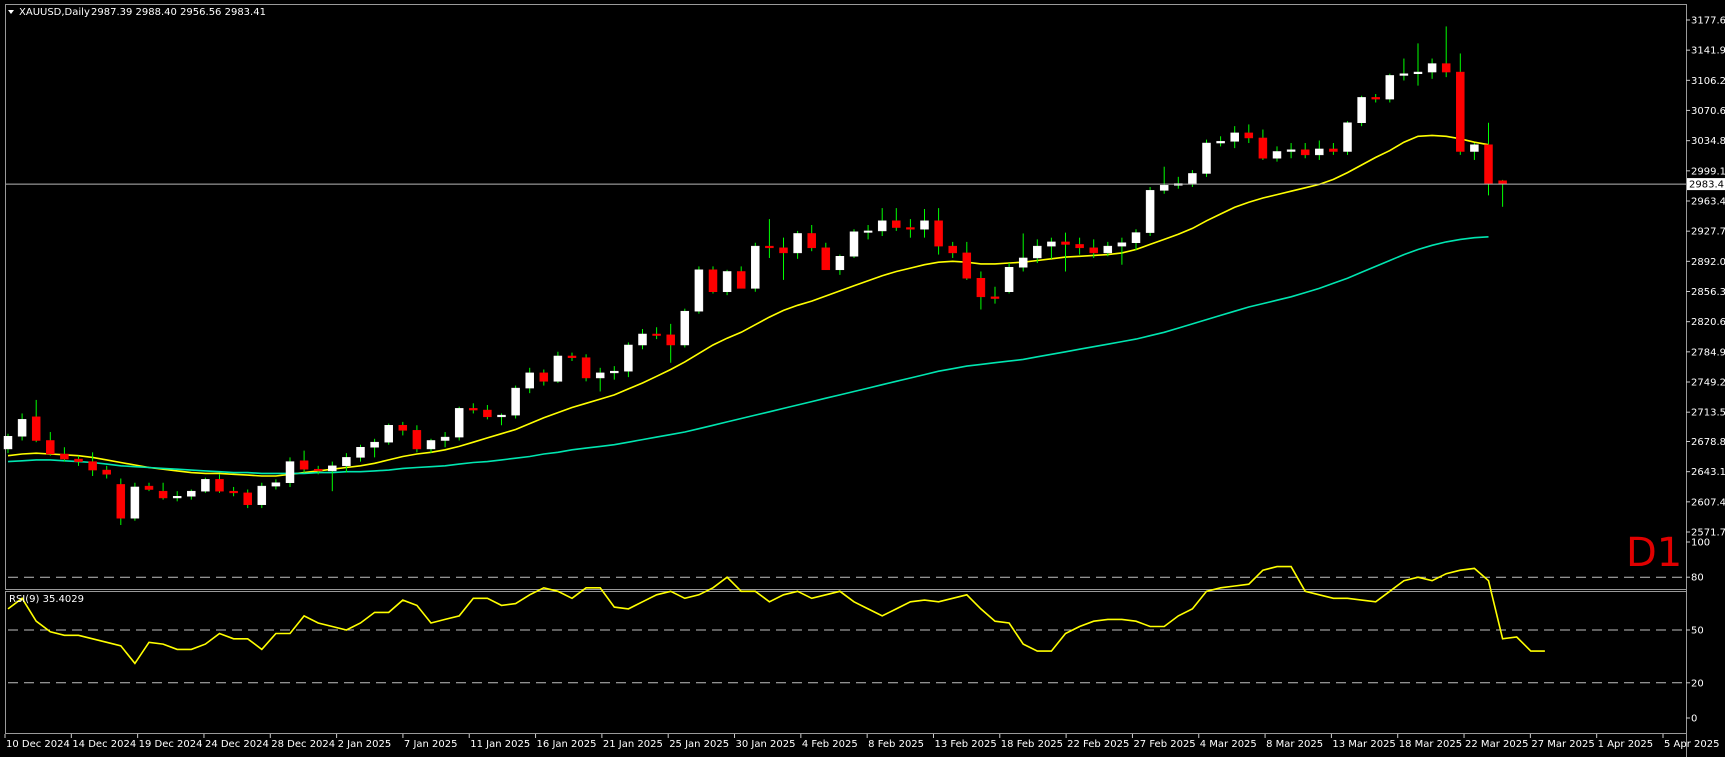 Image resolution: width=1725 pixels, height=757 pixels. Describe the element at coordinates (500, 744) in the screenshot. I see `time-tick-label: 11 Jan 2025` at that location.